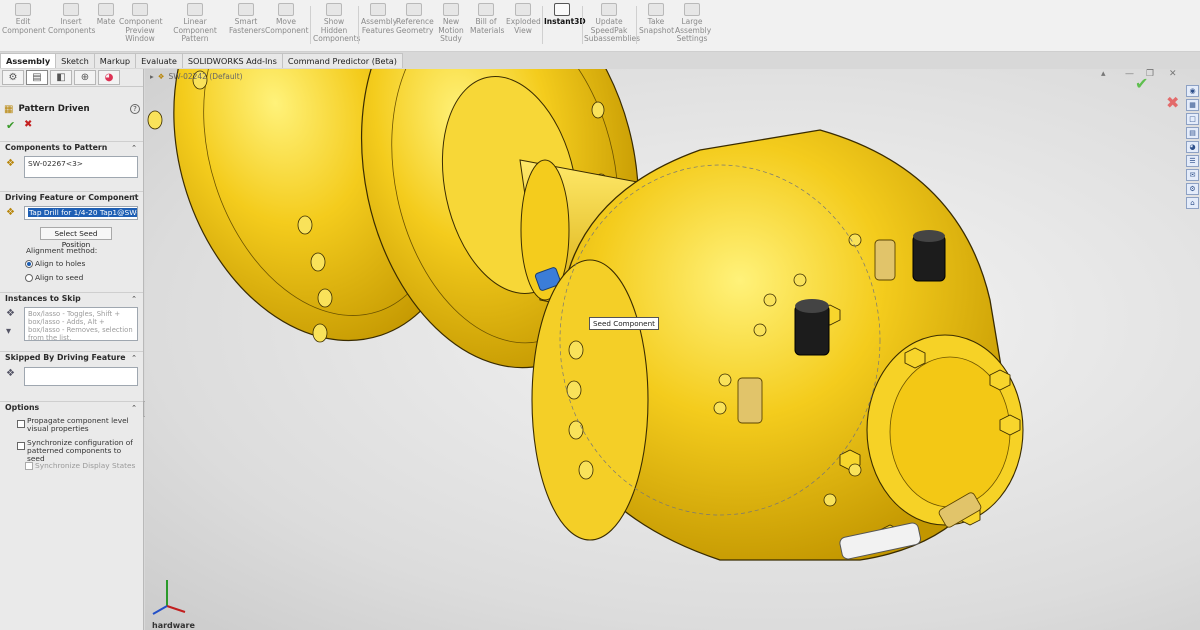 The width and height of the screenshot is (1200, 630). What do you see at coordinates (81, 167) in the screenshot?
I see `components-list-field: SW-02267<3>` at bounding box center [81, 167].